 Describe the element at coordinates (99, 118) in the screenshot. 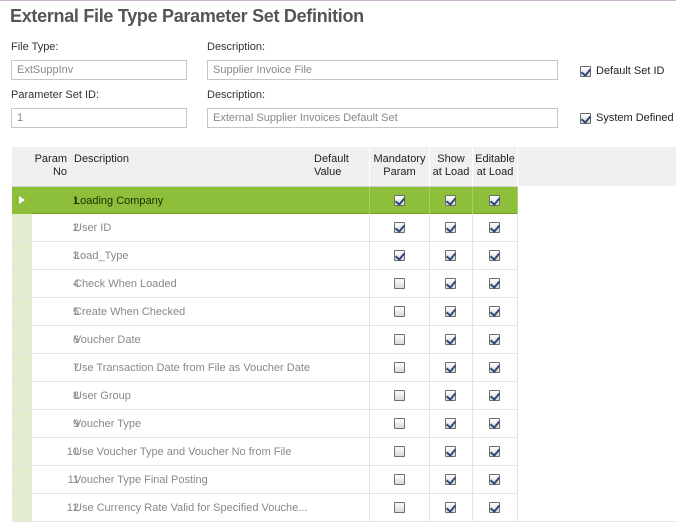

I see `parameter-set-id-field: 1` at that location.